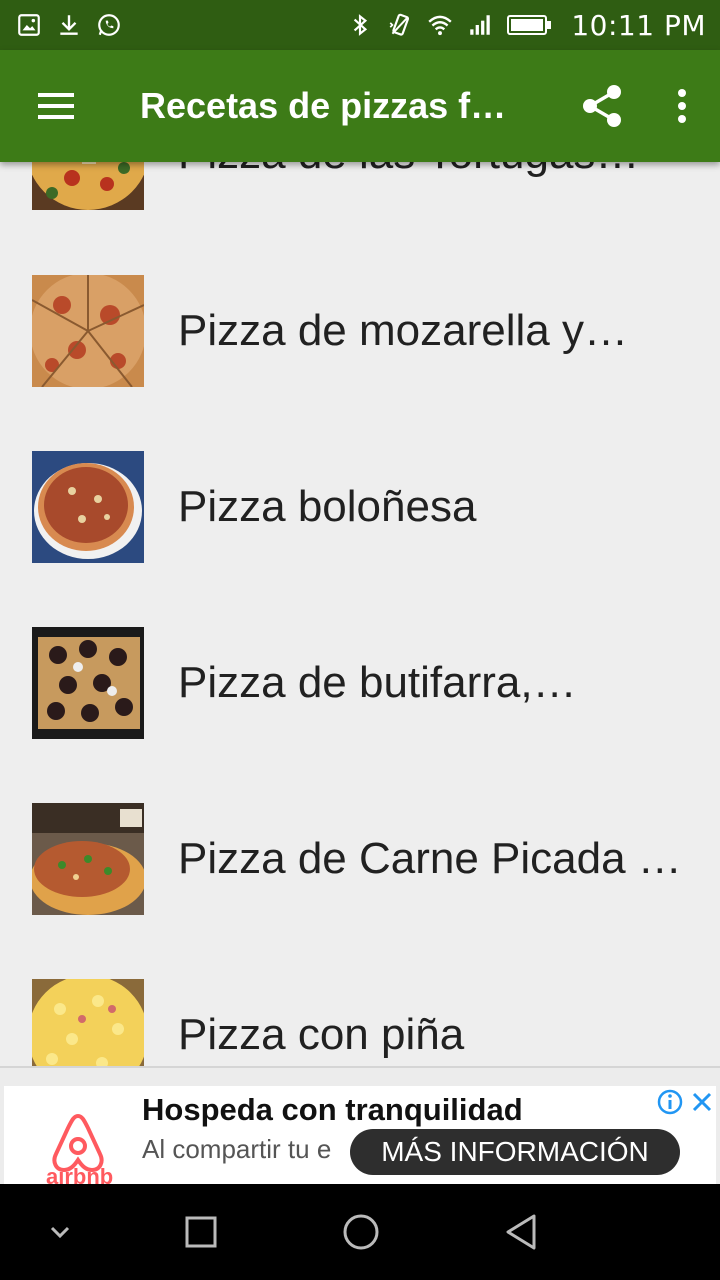  Describe the element at coordinates (201, 1232) in the screenshot. I see `recents-icon` at that location.